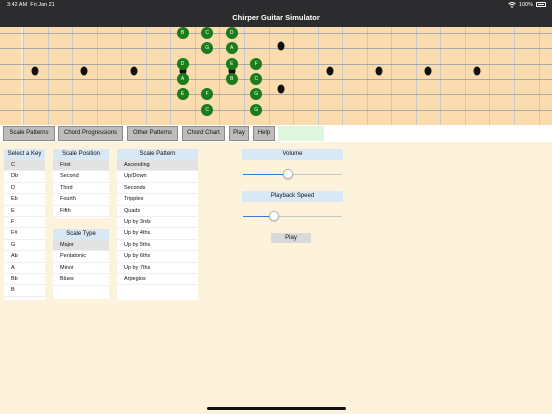 Image resolution: width=552 pixels, height=414 pixels. I want to click on list-item: Fifth, so click(81, 211).